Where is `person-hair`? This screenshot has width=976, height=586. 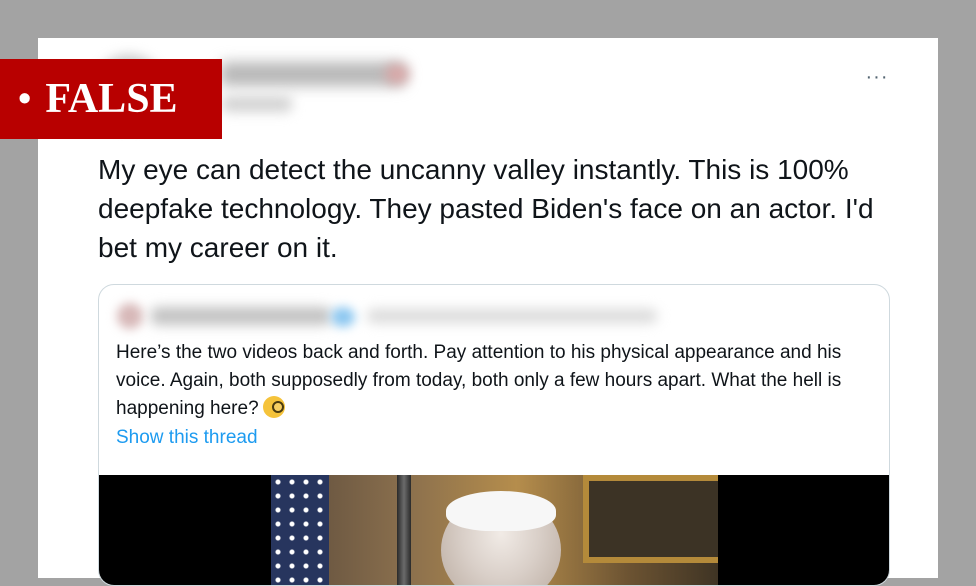
person-hair is located at coordinates (501, 511).